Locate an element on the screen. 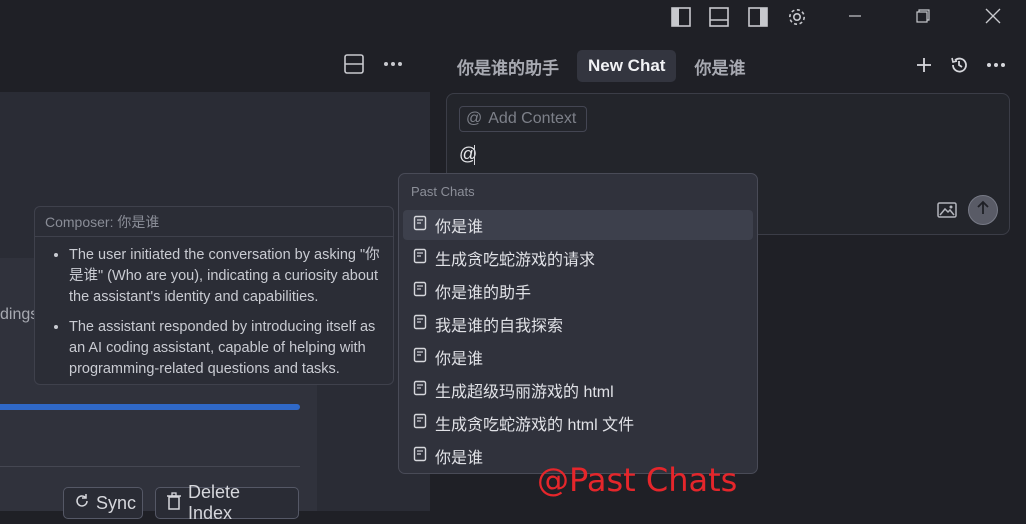 This screenshot has height=524, width=1026. partial-label: dings is located at coordinates (19, 314).